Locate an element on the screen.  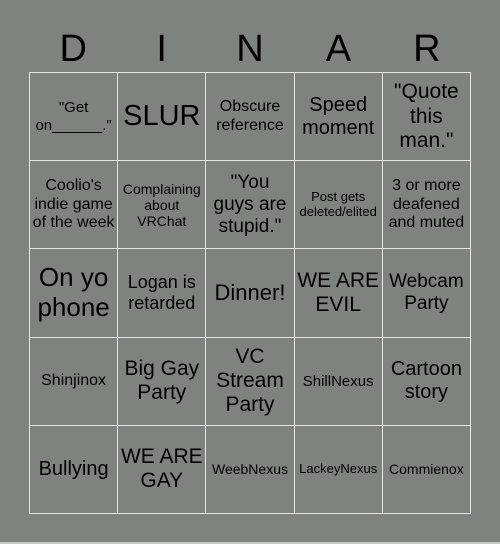
bingo-cell: "Quote this man." is located at coordinates (426, 117).